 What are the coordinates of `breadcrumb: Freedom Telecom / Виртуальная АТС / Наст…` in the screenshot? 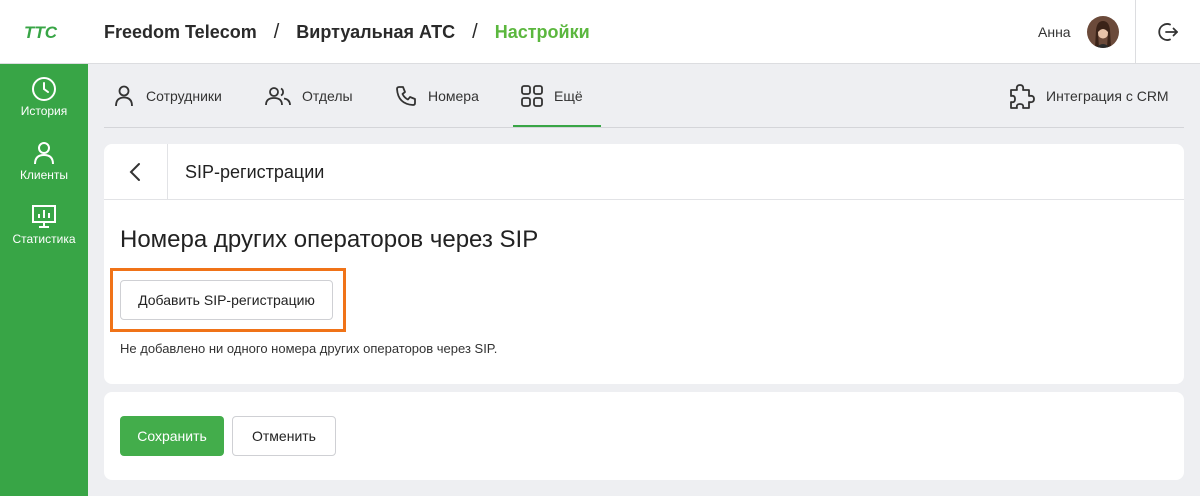 It's located at (347, 32).